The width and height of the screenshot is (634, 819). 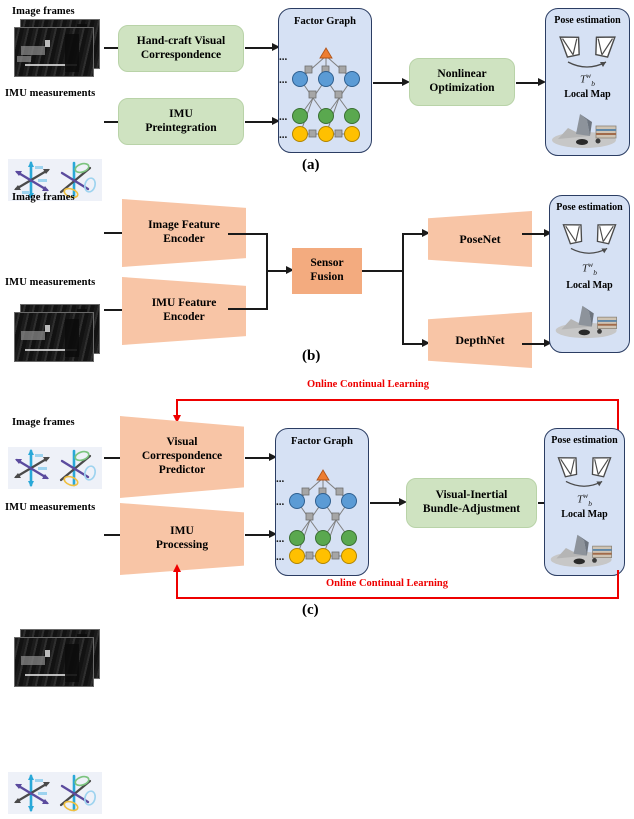 What do you see at coordinates (43, 11) in the screenshot?
I see `panel-a-image-frames-label: Image frames` at bounding box center [43, 11].